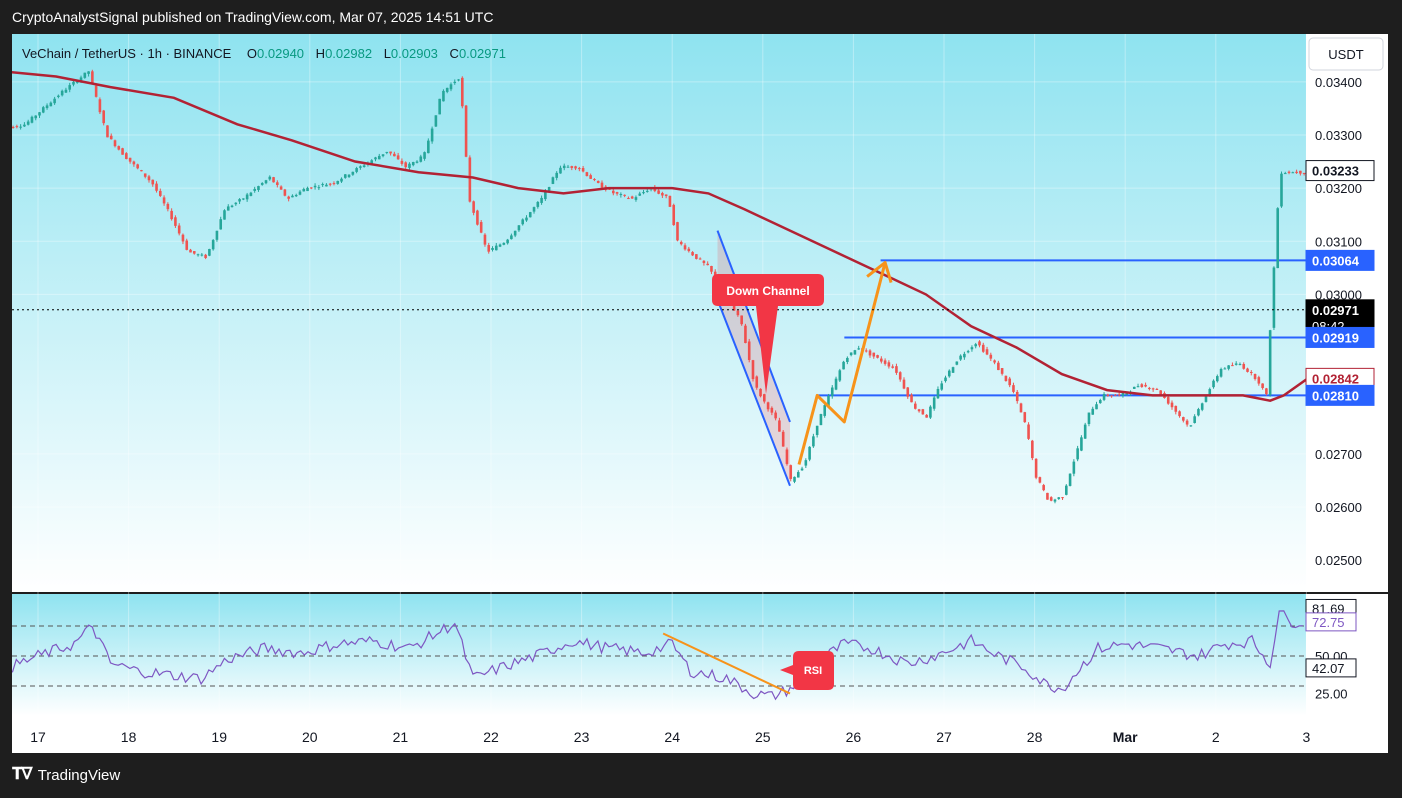  I want to click on time-tick-label: 25, so click(763, 737).